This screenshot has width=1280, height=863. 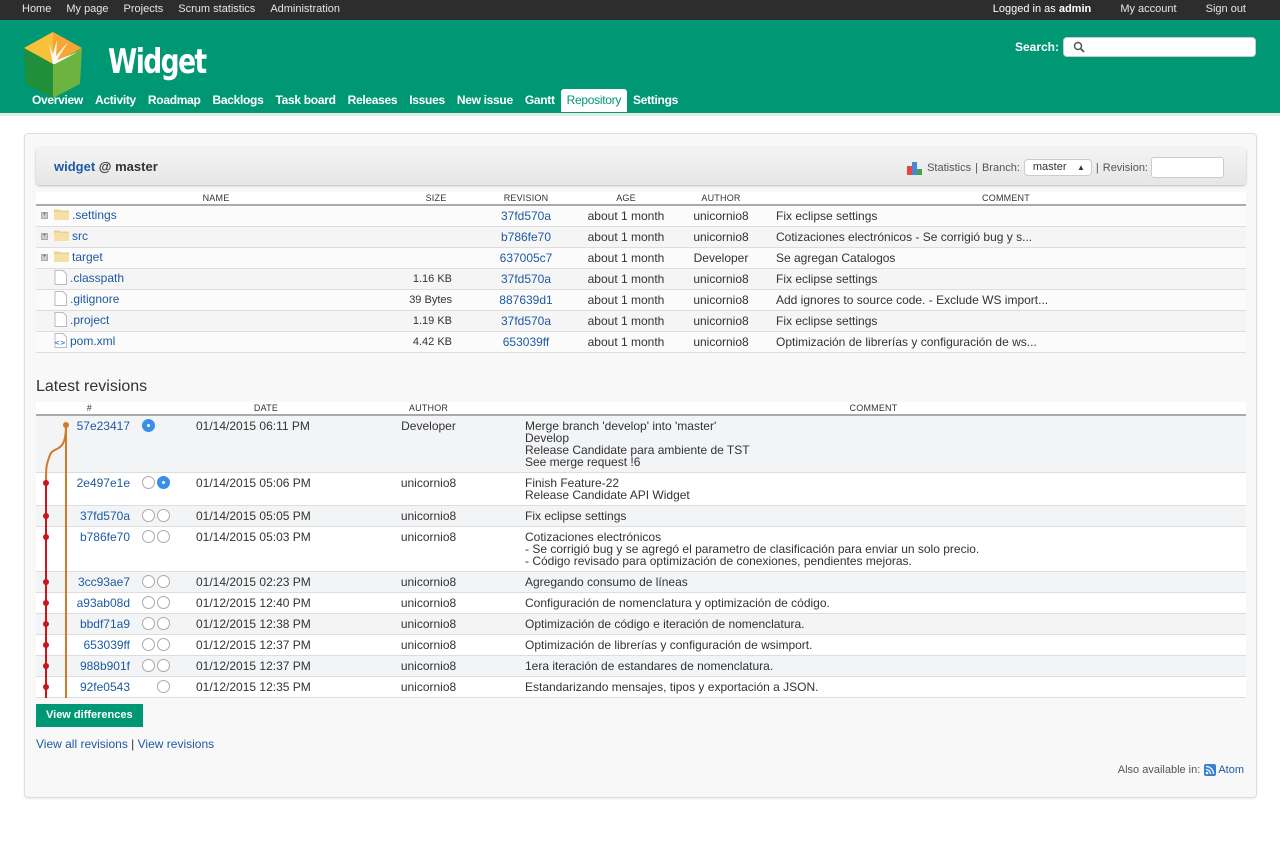 What do you see at coordinates (89, 715) in the screenshot?
I see `view-differences-button: View differences` at bounding box center [89, 715].